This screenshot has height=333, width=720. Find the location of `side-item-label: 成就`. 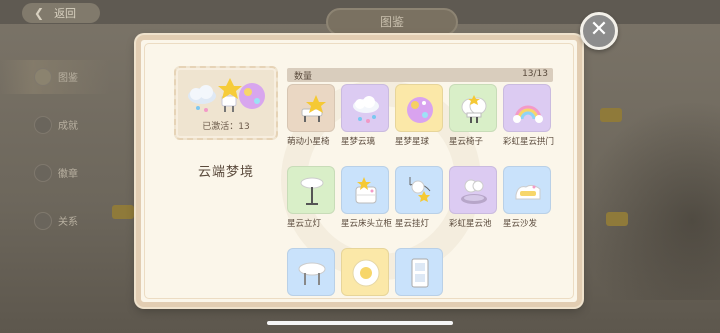

side-item-label: 成就 is located at coordinates (68, 126).